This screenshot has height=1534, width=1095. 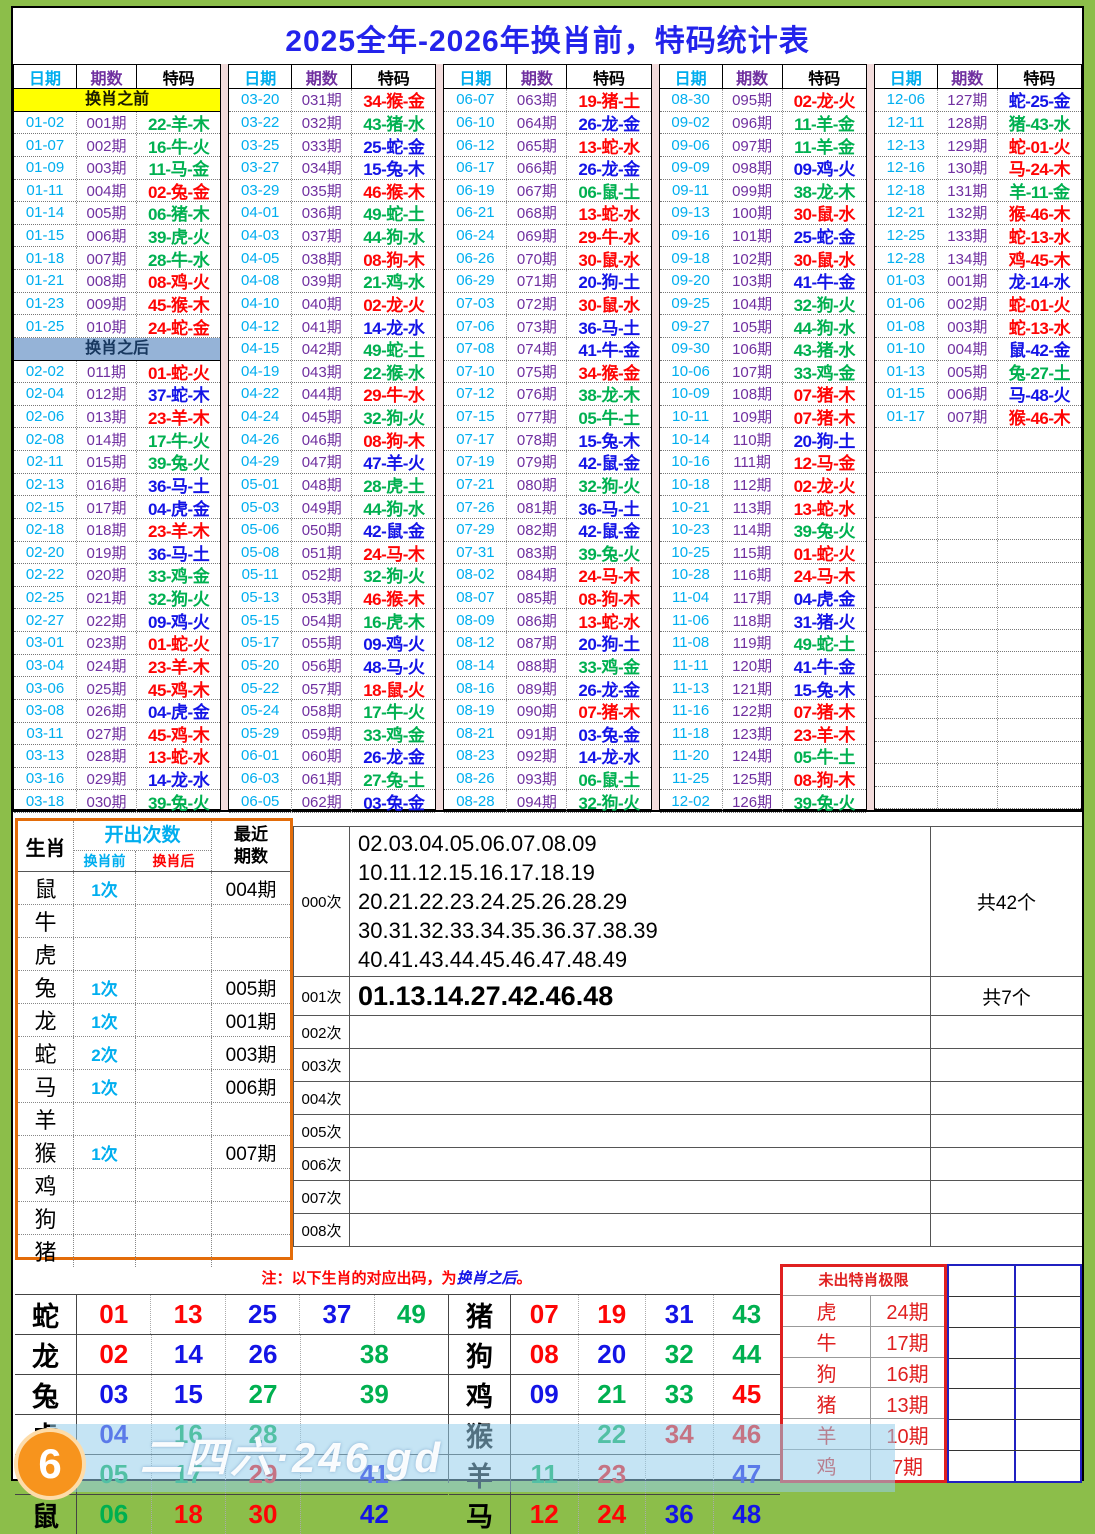 What do you see at coordinates (332, 372) in the screenshot?
I see `table-row: 04-19 043期 22-猴-水` at bounding box center [332, 372].